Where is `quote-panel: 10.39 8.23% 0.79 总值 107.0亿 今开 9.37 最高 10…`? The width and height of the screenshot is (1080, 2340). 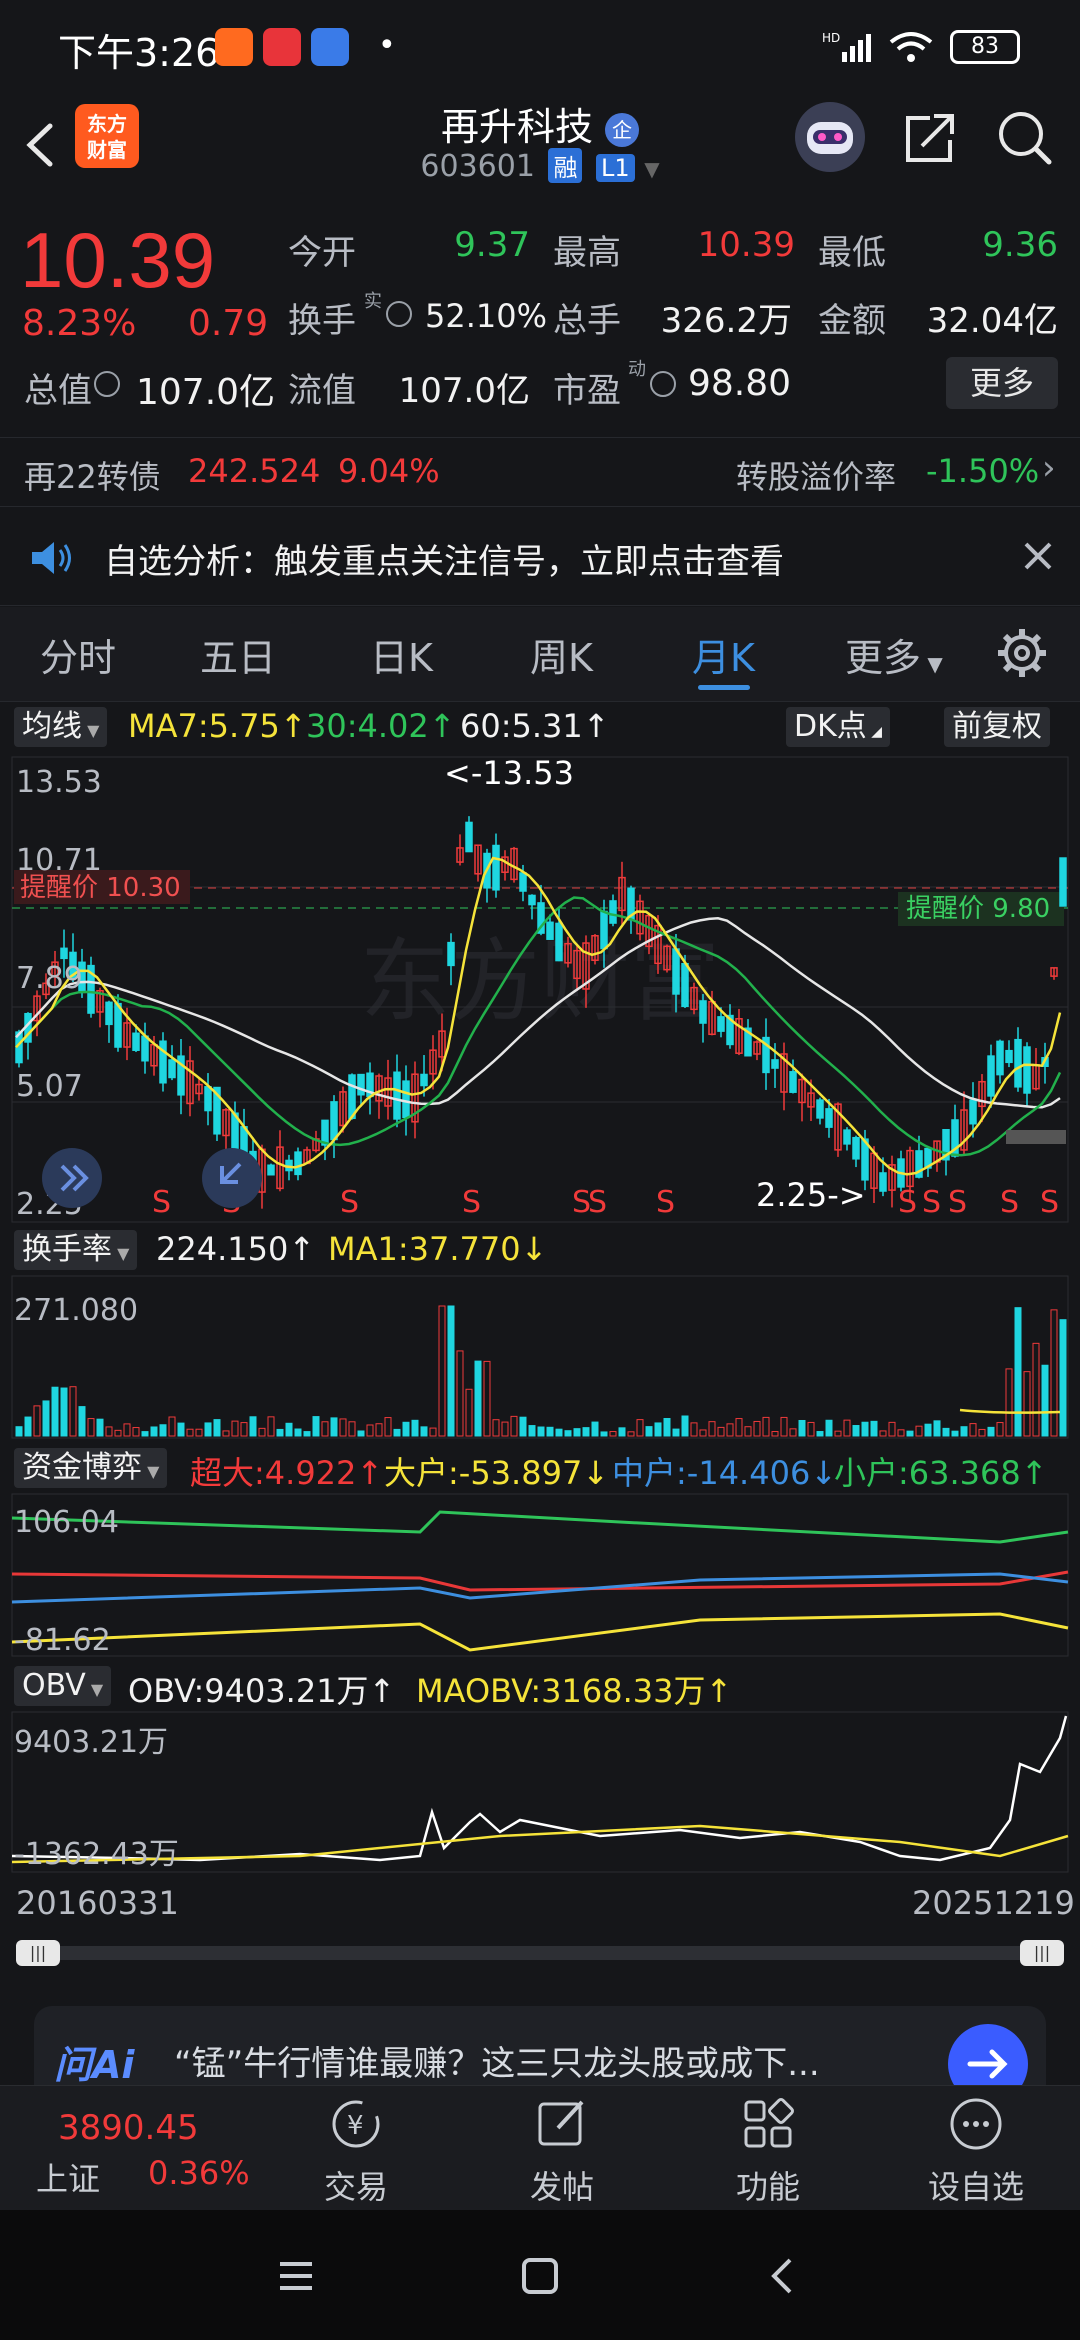
quote-panel: 10.39 8.23% 0.79 总值 107.0亿 今开 9.37 最高 10… is located at coordinates (540, 320).